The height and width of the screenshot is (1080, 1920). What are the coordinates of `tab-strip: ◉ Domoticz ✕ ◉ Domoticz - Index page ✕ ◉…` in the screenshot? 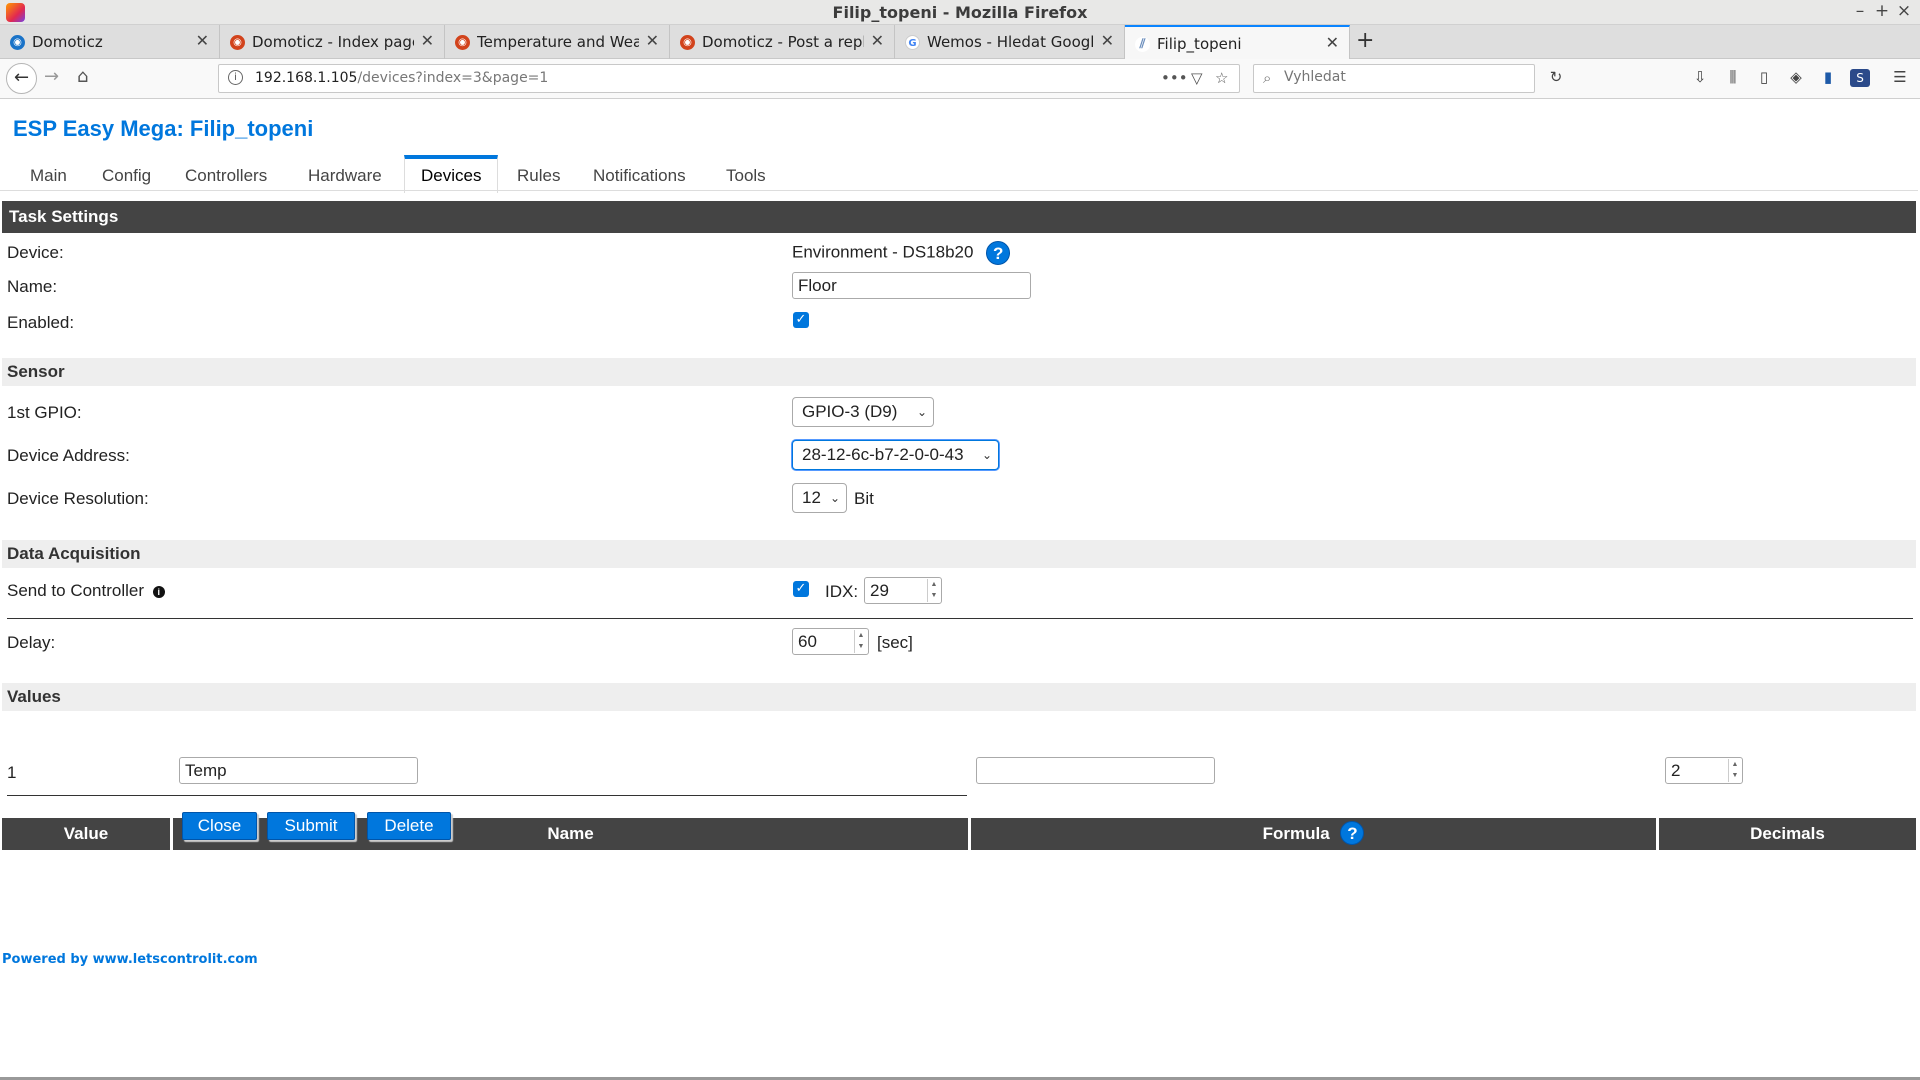 It's located at (960, 42).